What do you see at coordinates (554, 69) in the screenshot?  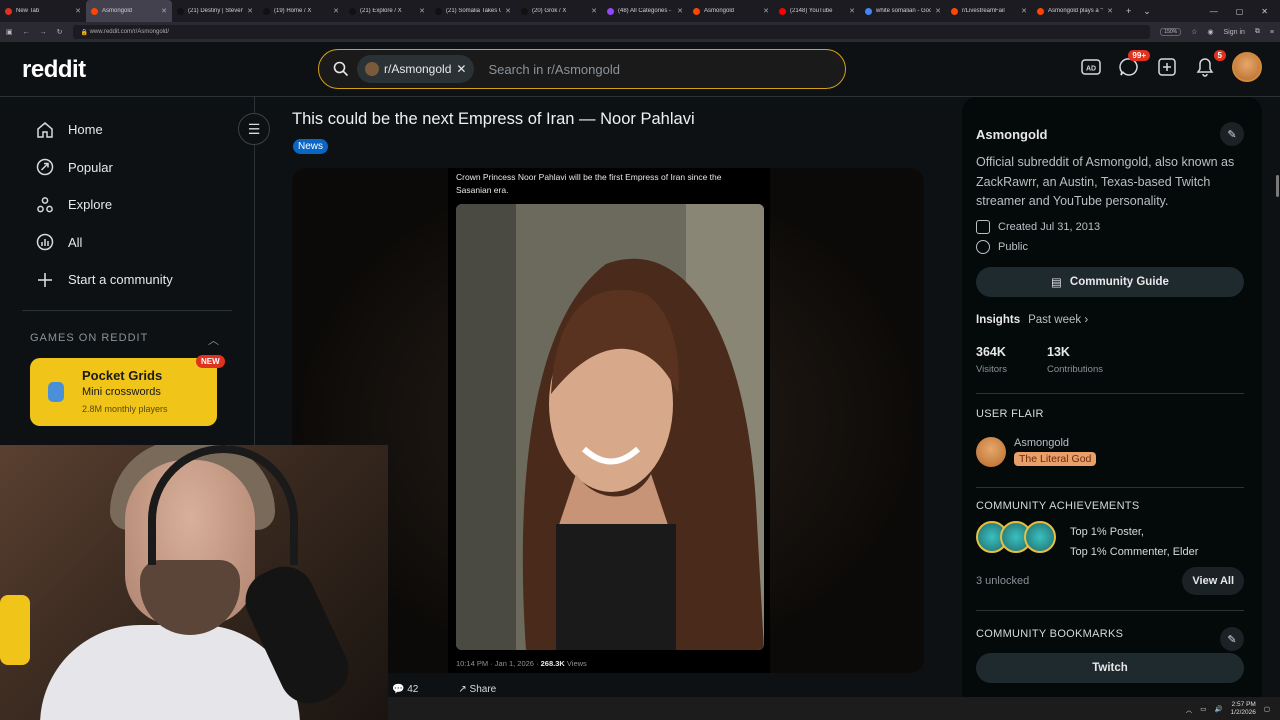 I see `search-input: Search in r/Asmongold` at bounding box center [554, 69].